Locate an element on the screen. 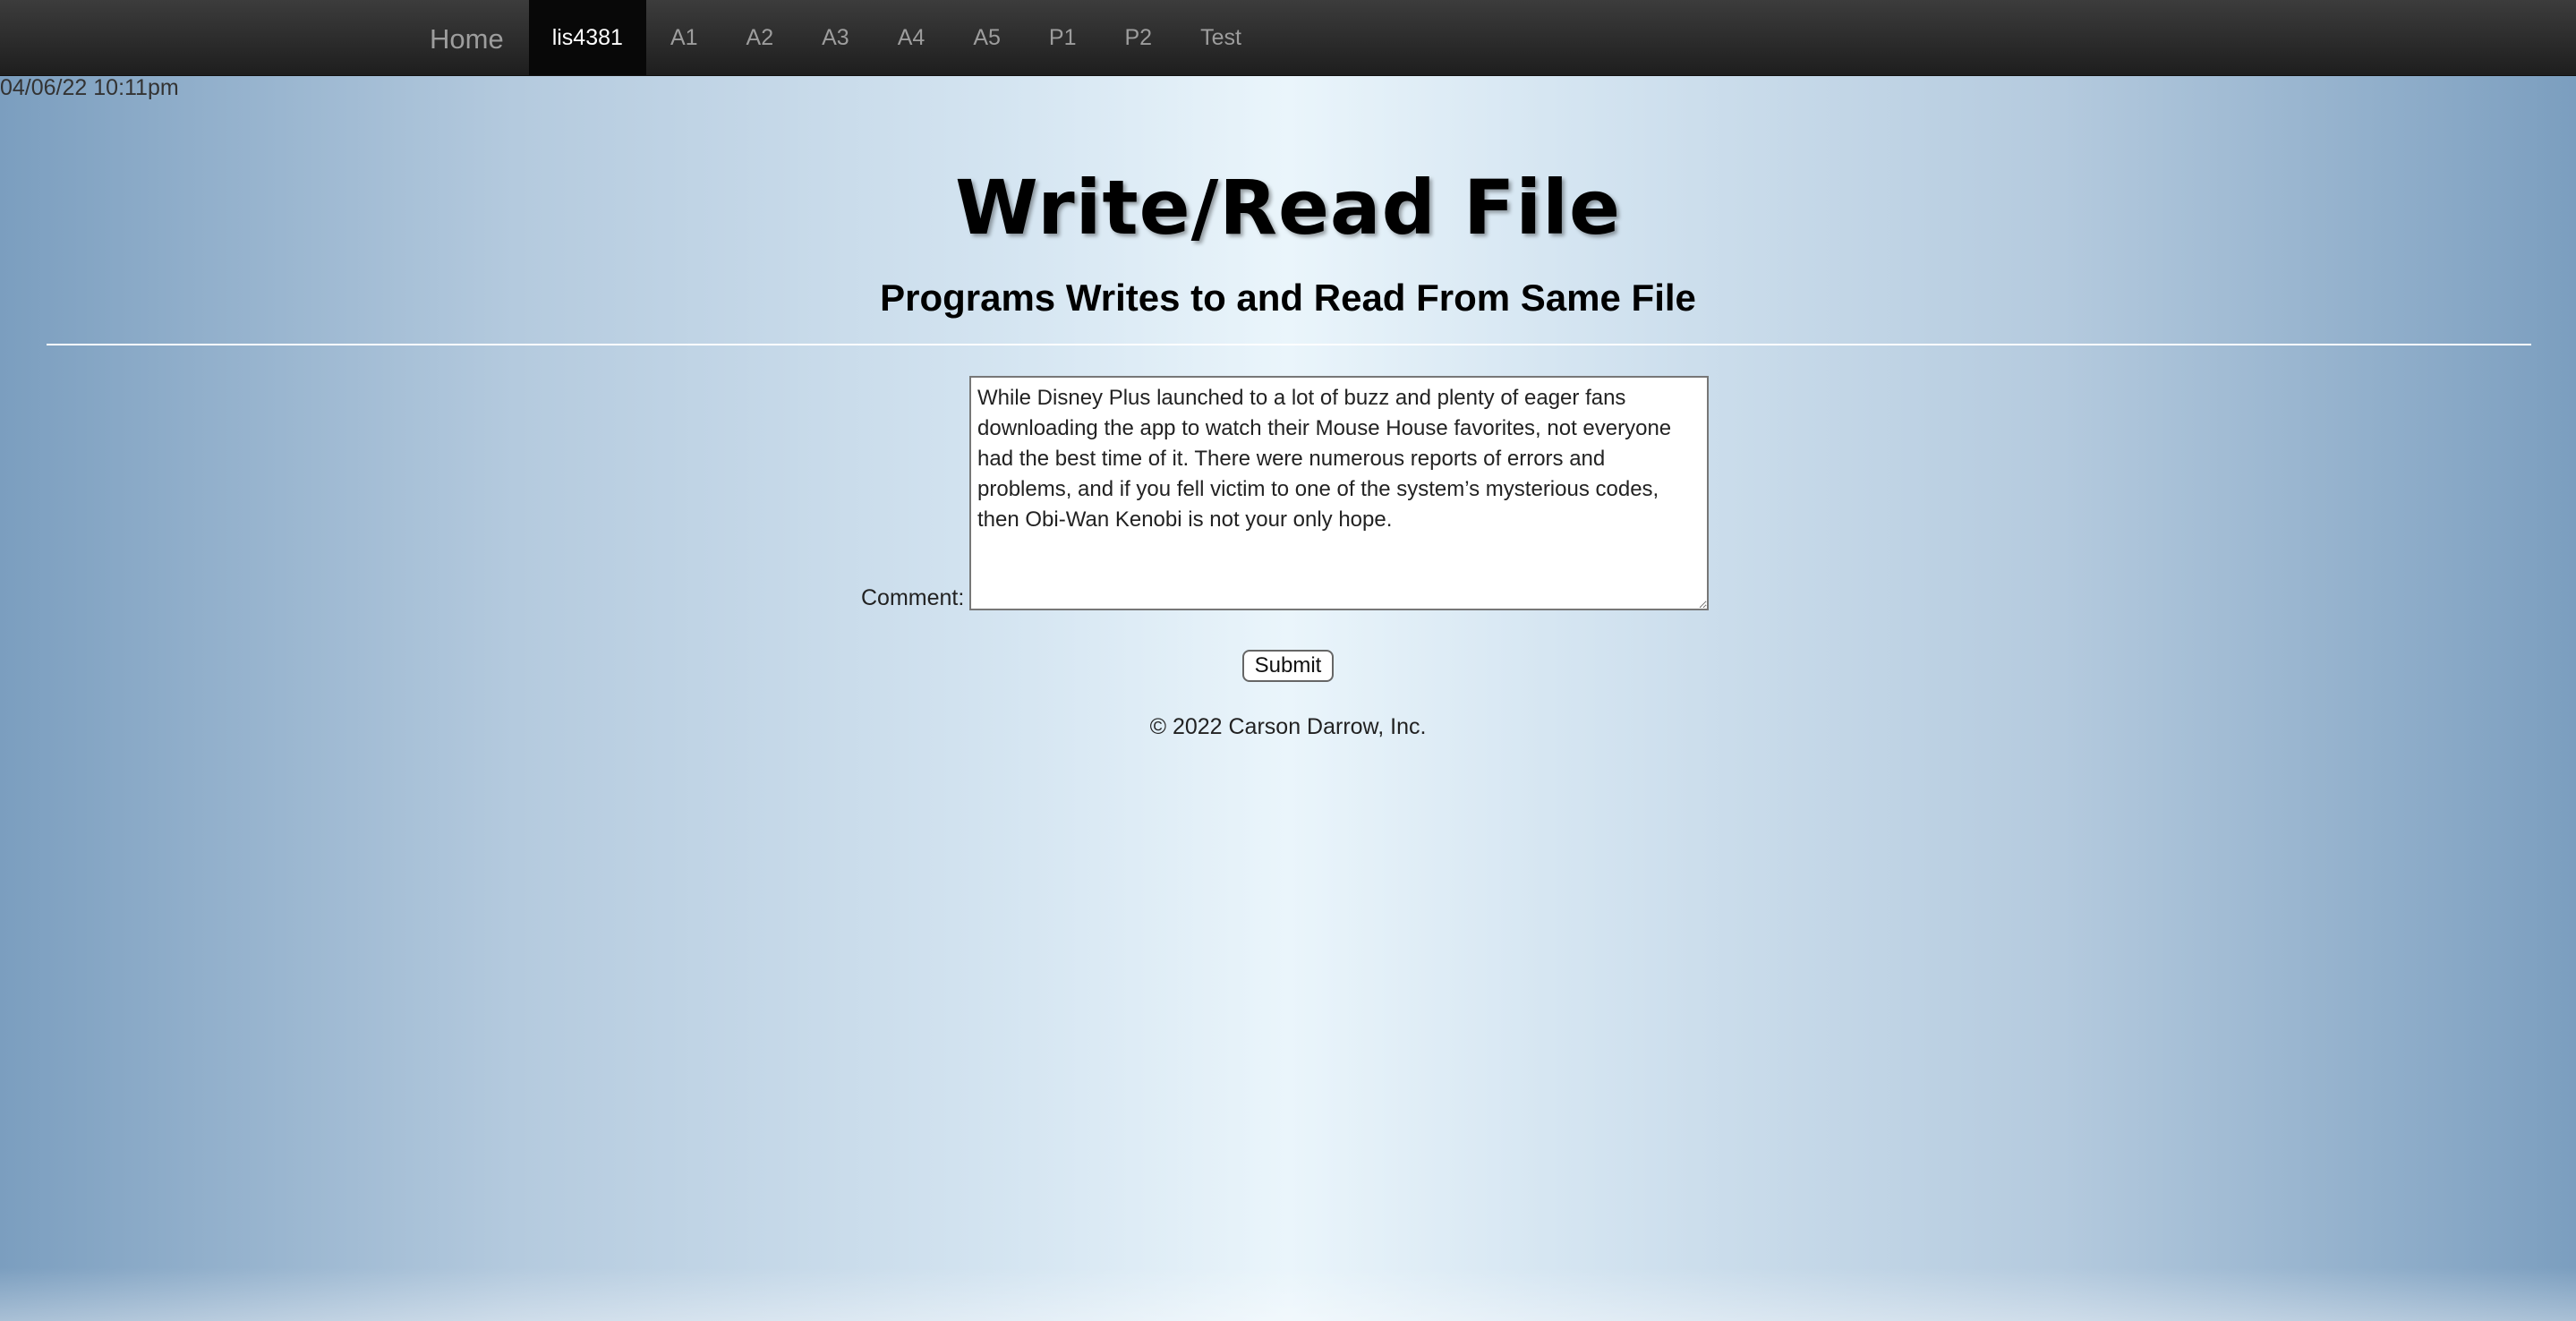  nav-item-p1: P1 is located at coordinates (1063, 37).